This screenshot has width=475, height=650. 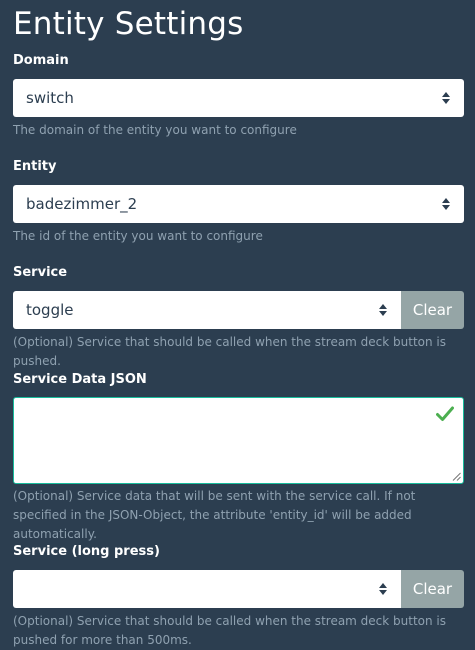 I want to click on resize-grip-icon, so click(x=456, y=476).